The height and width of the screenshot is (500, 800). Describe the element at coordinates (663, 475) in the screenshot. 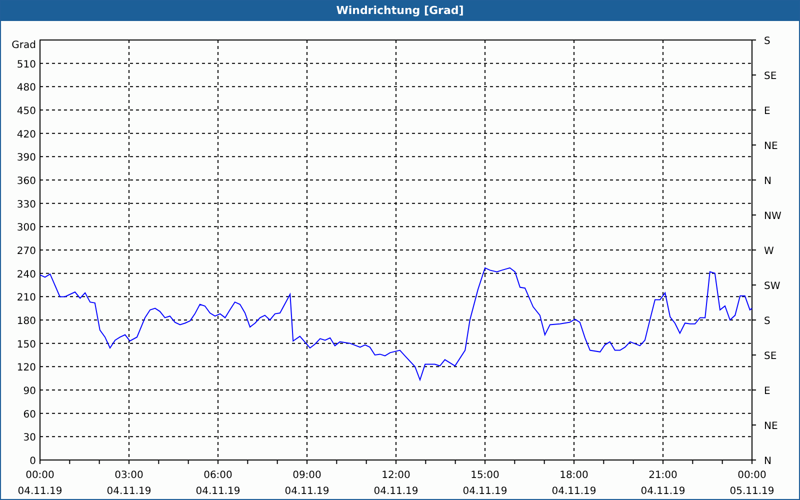

I see `x-axis-time-label: 21:00` at that location.